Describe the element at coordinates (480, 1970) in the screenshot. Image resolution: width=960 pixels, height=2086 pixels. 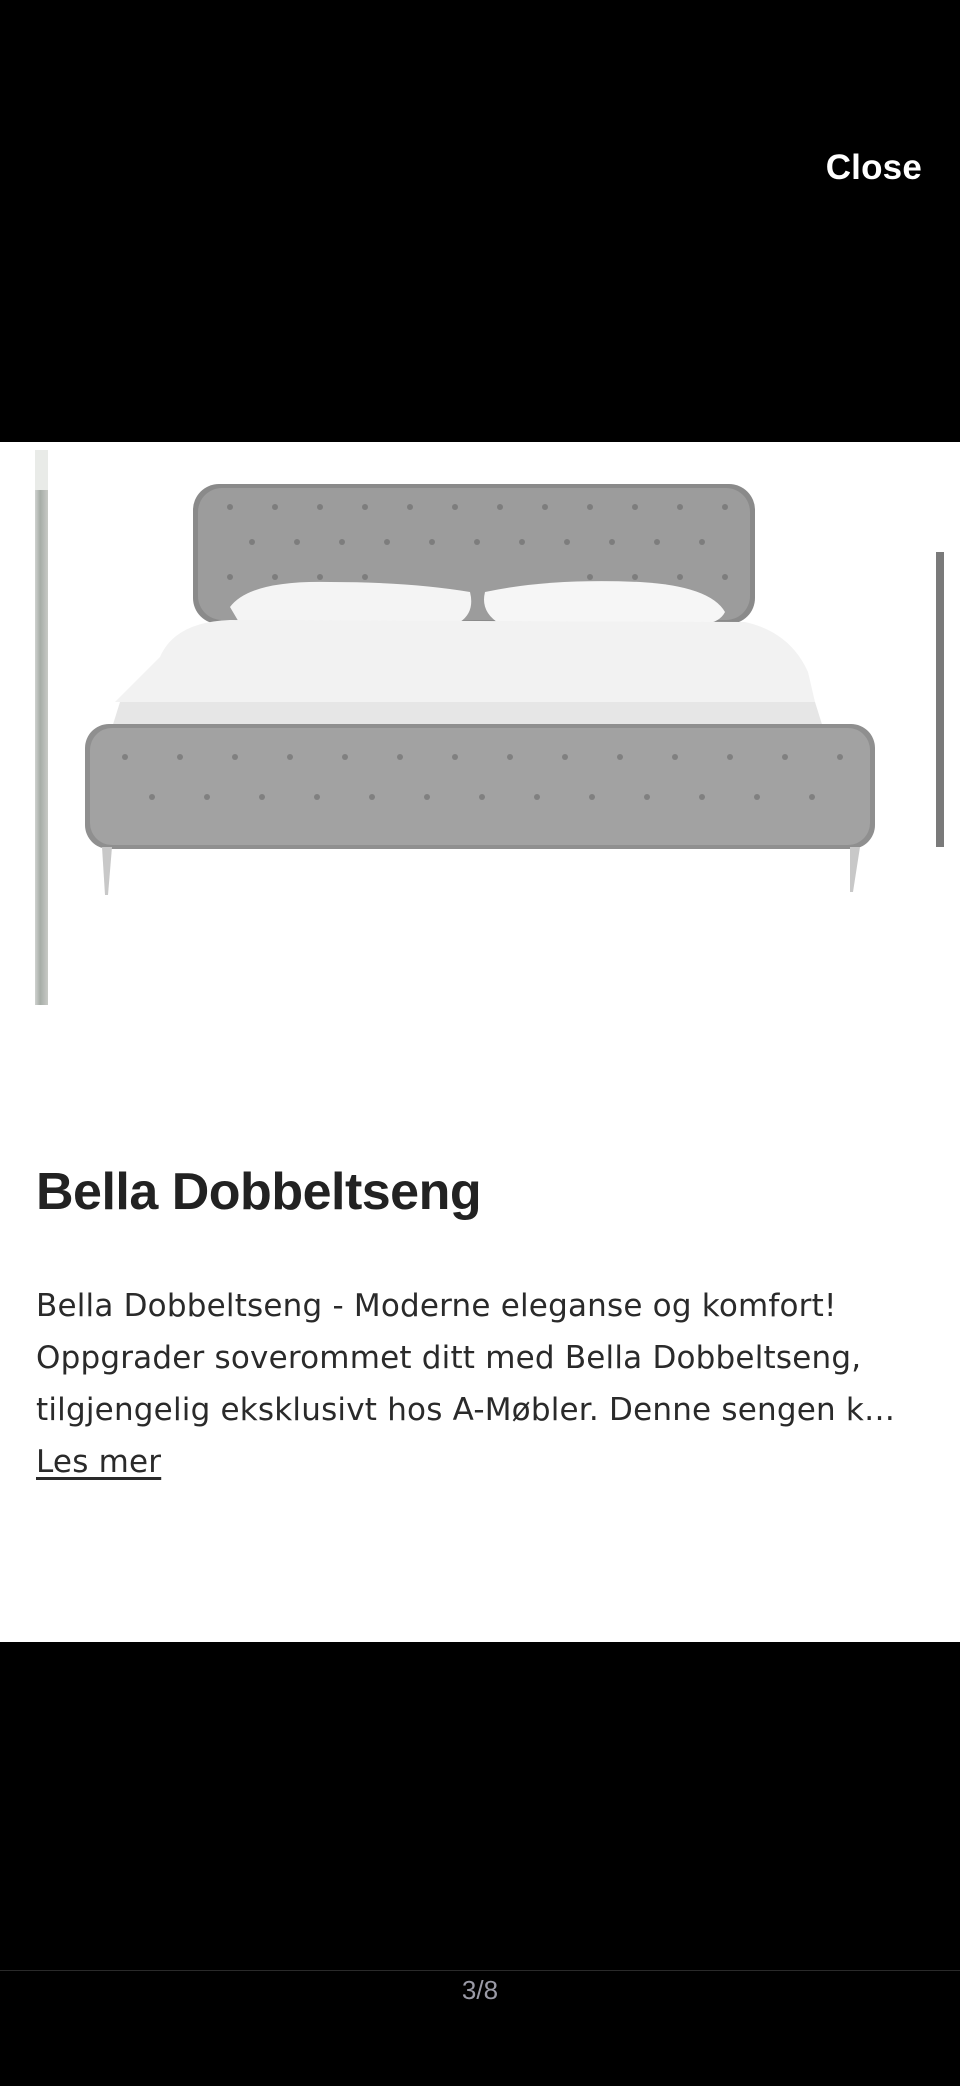
I see `divider` at that location.